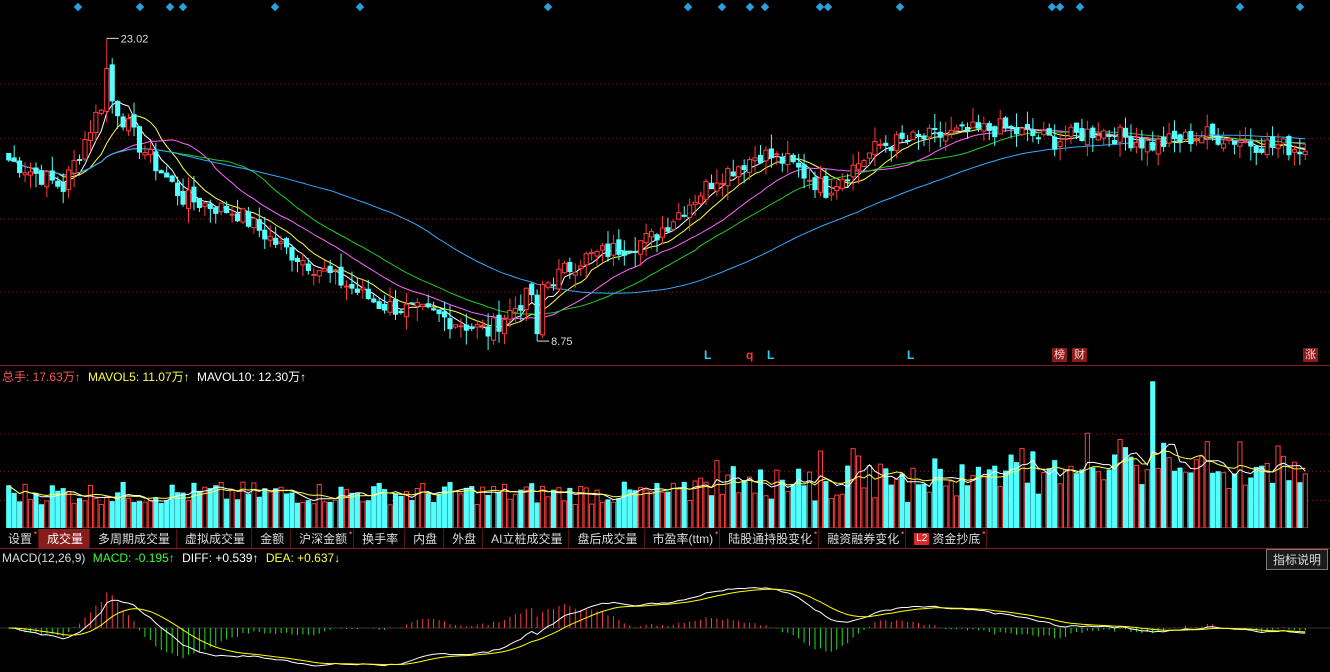 The width and height of the screenshot is (1330, 672). What do you see at coordinates (1079, 355) in the screenshot?
I see `finance-badge: 财` at bounding box center [1079, 355].